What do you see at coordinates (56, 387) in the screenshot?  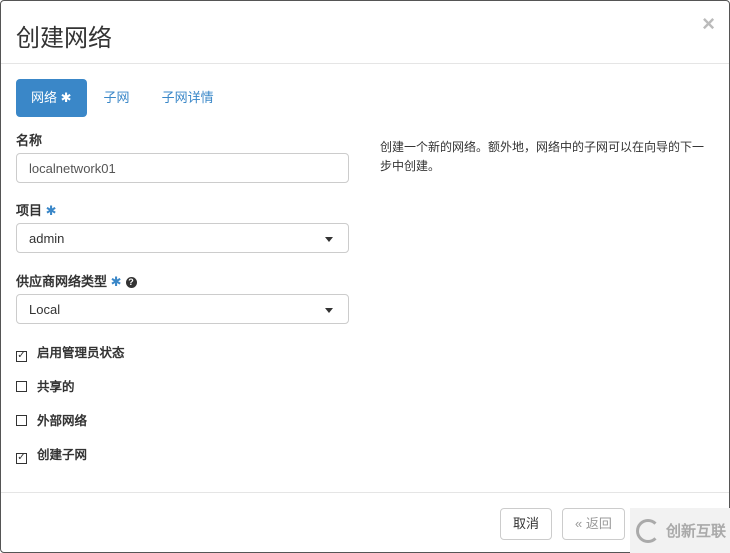 I see `checkbox-label: 共享的` at bounding box center [56, 387].